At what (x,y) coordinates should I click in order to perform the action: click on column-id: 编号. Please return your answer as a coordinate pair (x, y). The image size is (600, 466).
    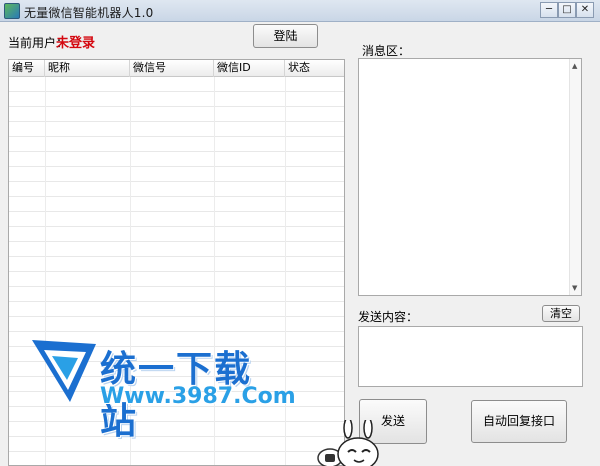
    Looking at the image, I should click on (27, 68).